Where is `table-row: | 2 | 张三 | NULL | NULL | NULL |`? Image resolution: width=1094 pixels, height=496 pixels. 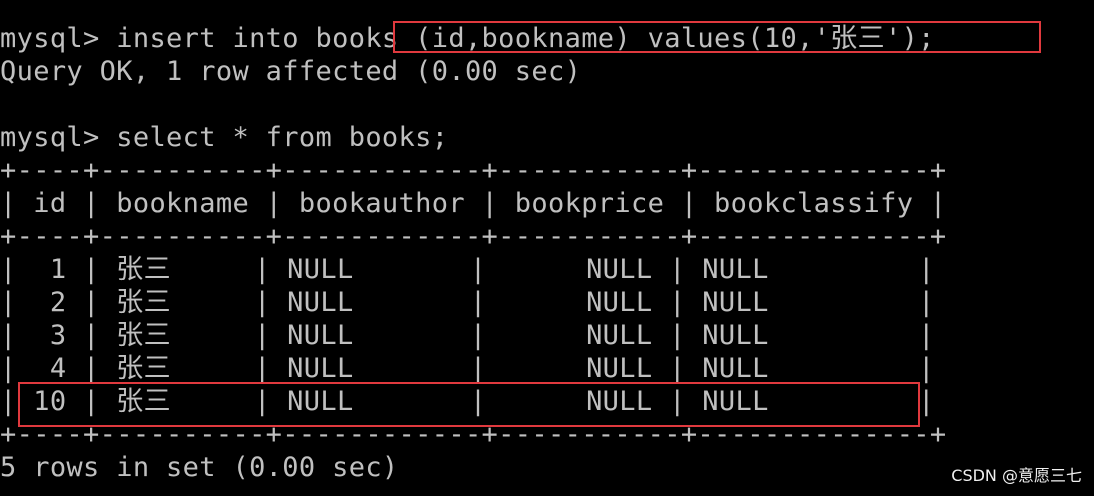
table-row: | 2 | 张三 | NULL | NULL | NULL | is located at coordinates (467, 302).